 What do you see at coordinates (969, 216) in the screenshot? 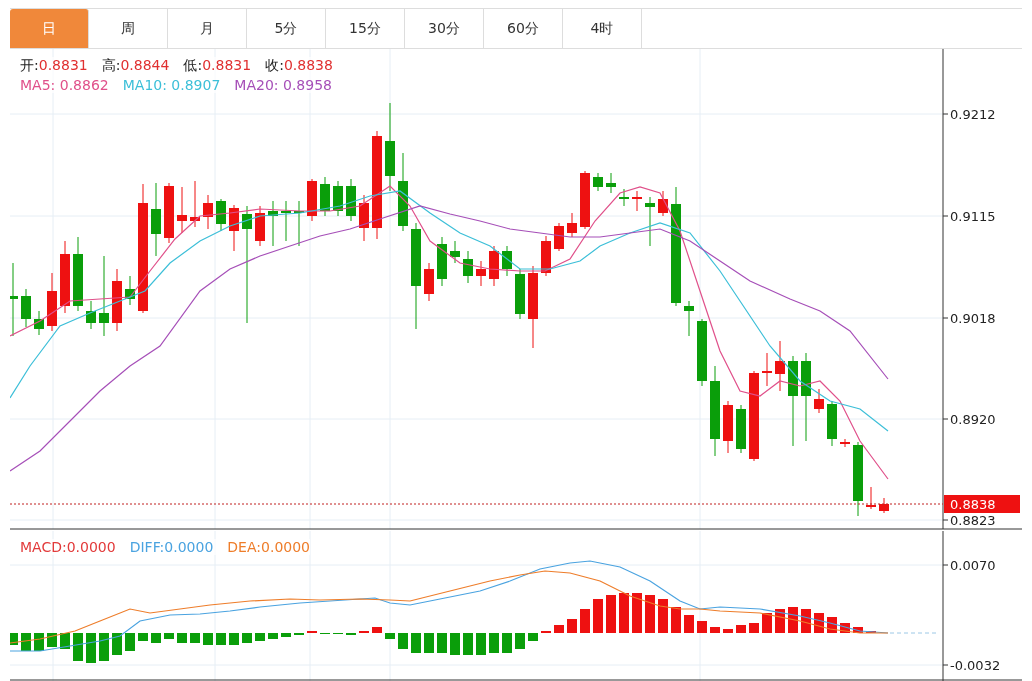
I see `price-axis-label: 0.9115` at bounding box center [969, 216].